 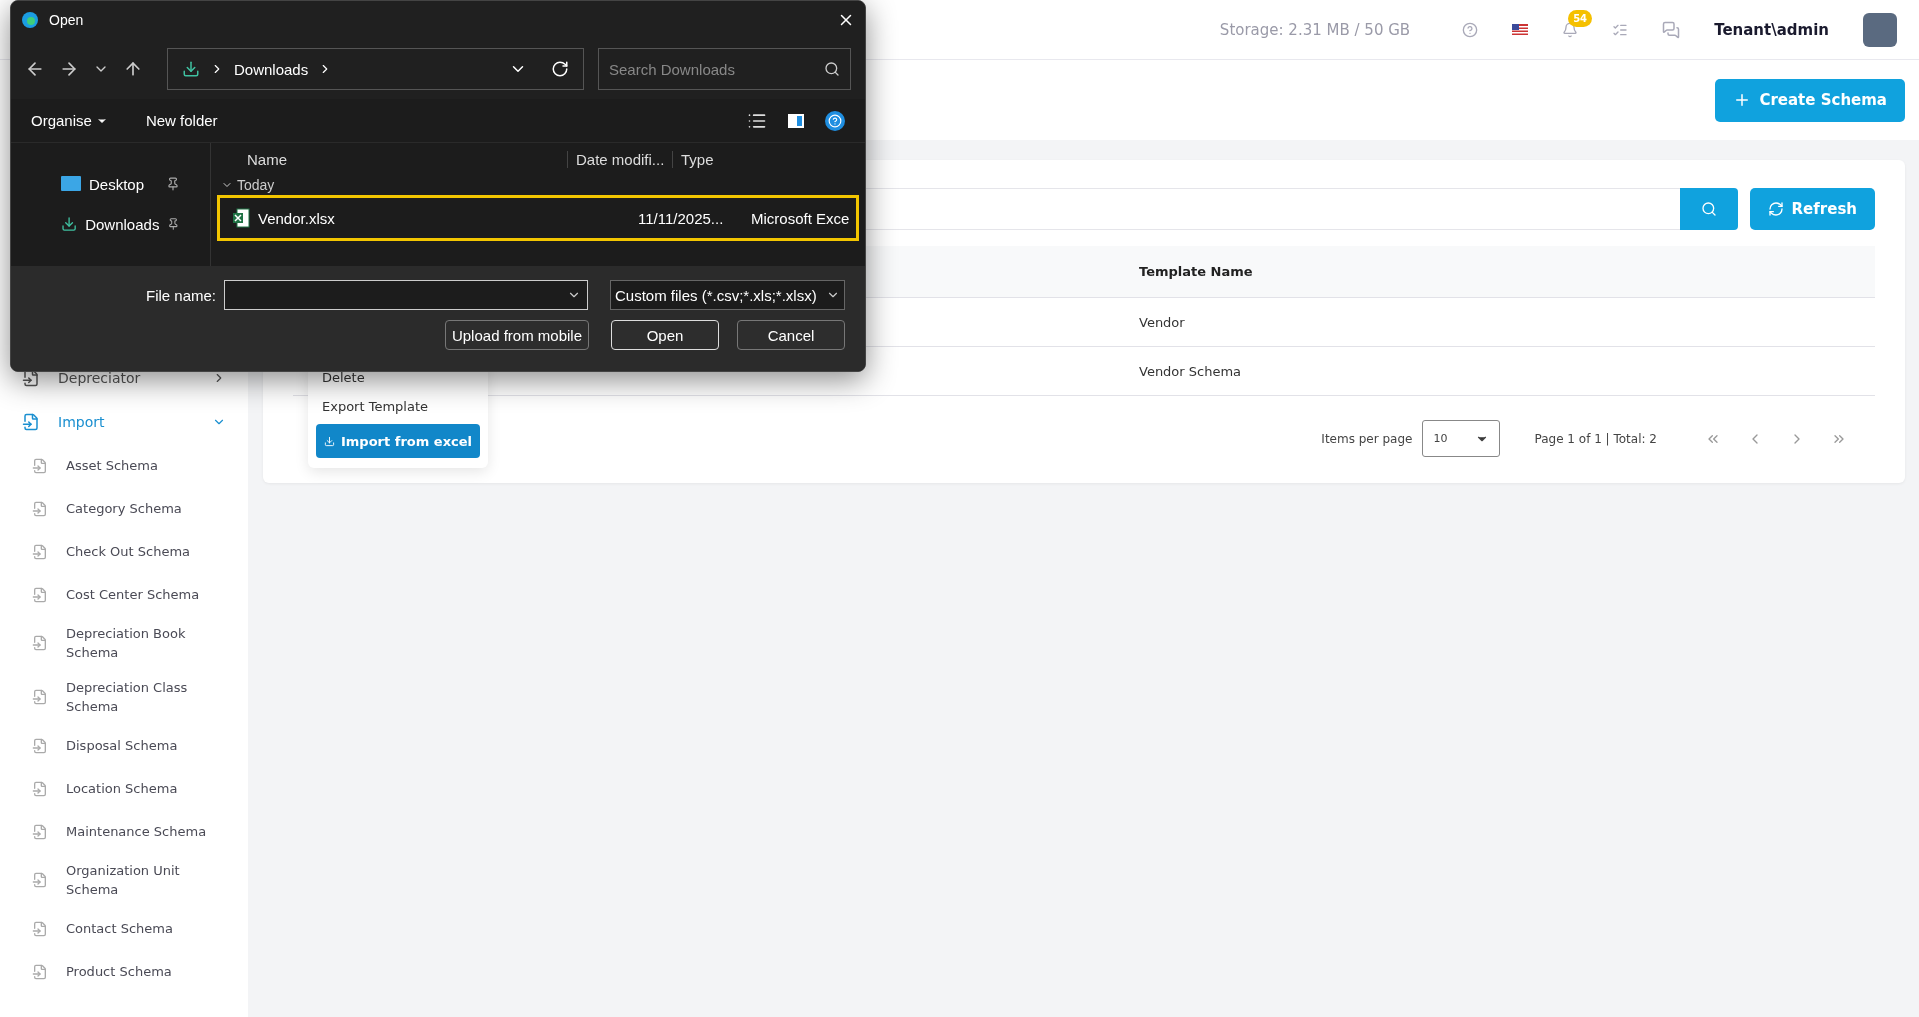 I want to click on new-folder-button: New folder, so click(x=181, y=120).